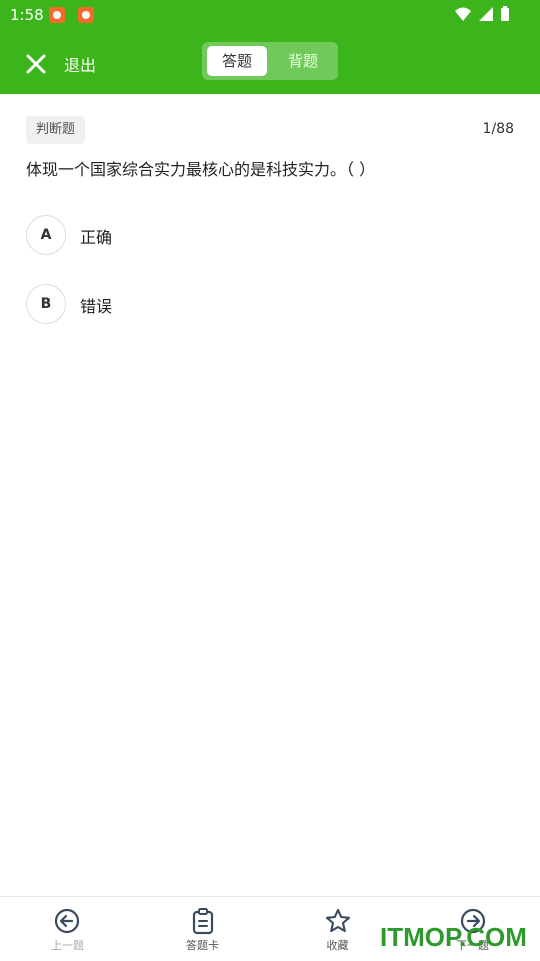  I want to click on option-a: A 正确, so click(266, 235).